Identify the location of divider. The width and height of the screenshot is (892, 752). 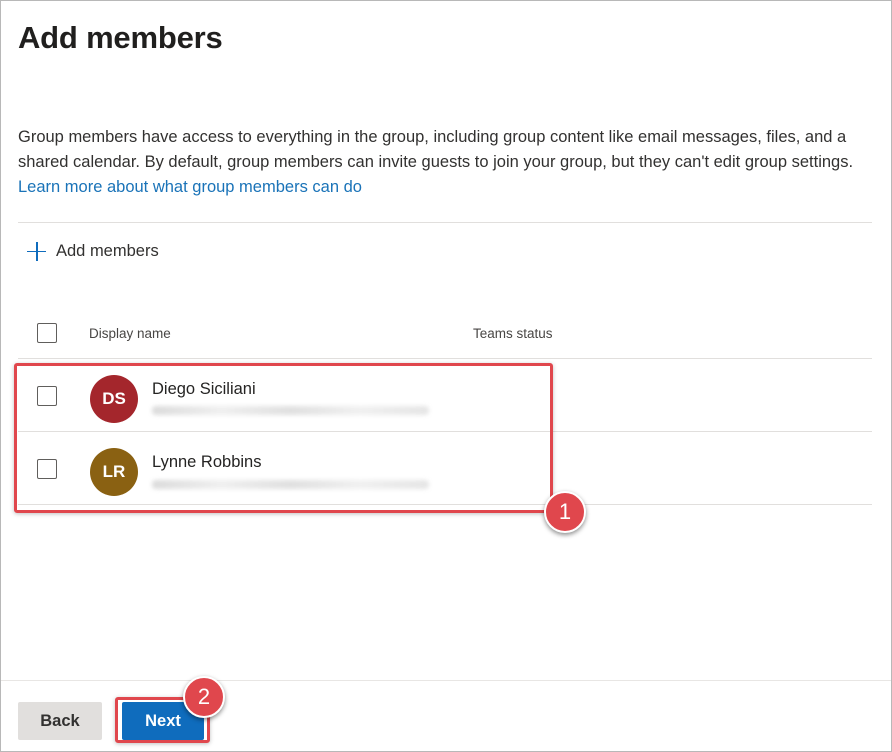
(445, 222).